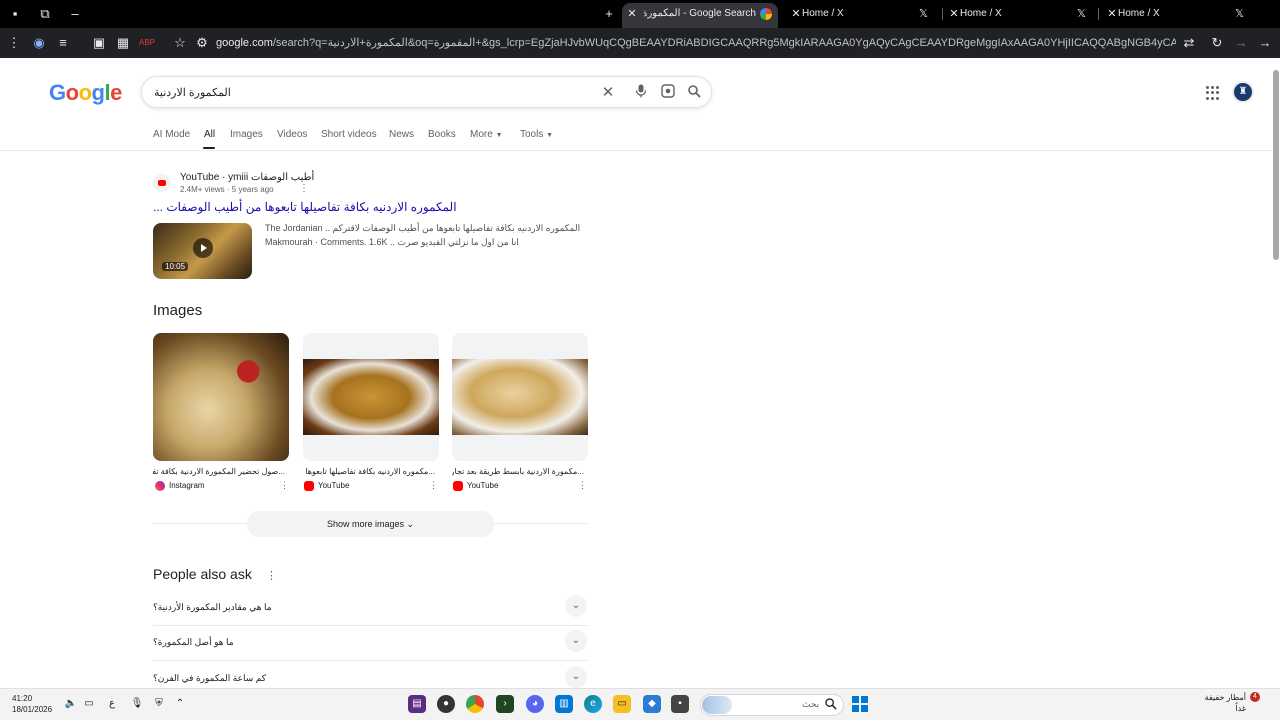 This screenshot has height=720, width=1280. Describe the element at coordinates (608, 93) in the screenshot. I see `clear-icon: ✕` at that location.